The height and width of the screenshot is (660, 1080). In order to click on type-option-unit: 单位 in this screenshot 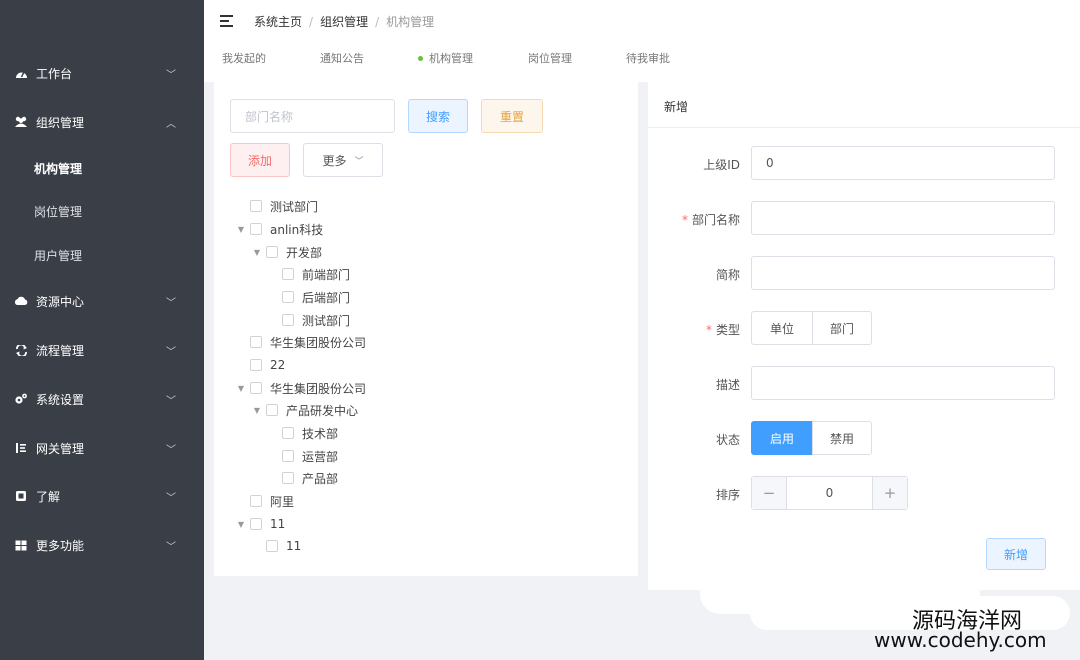, I will do `click(782, 328)`.